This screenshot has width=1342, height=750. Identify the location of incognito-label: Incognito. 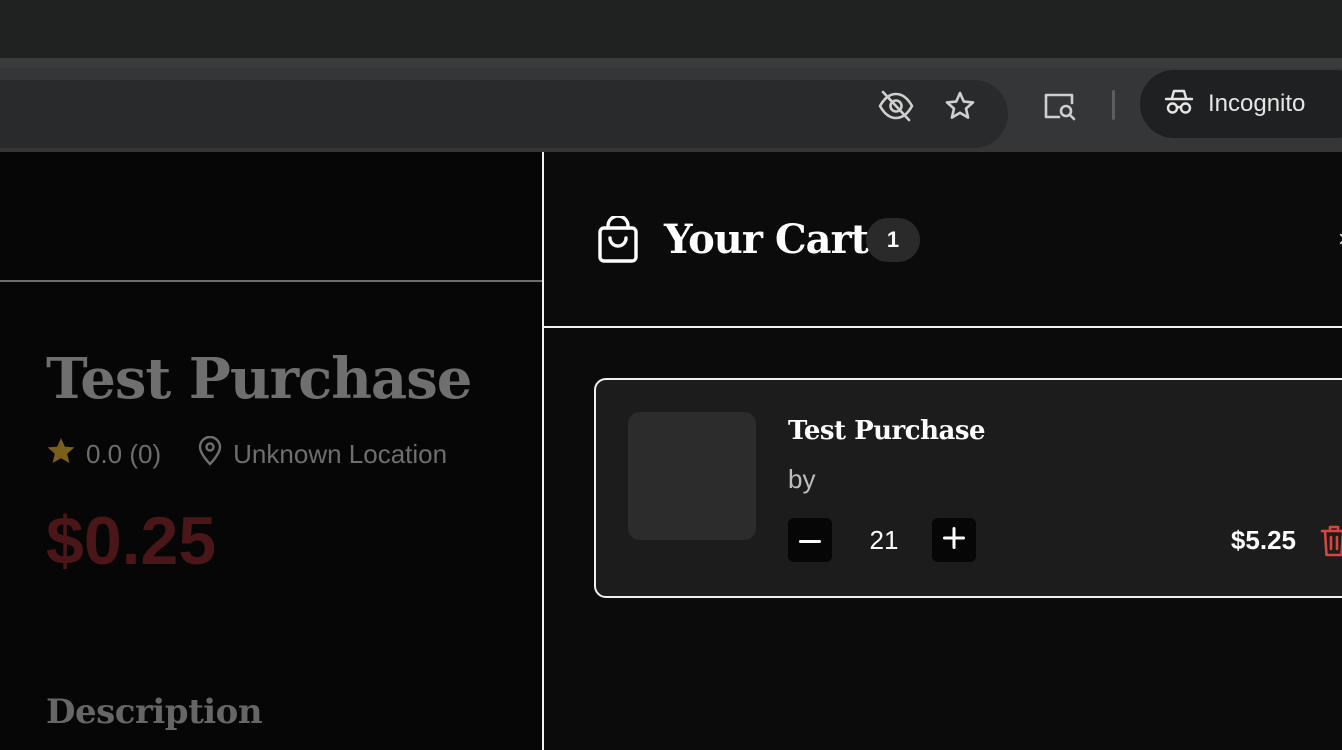
(1257, 103).